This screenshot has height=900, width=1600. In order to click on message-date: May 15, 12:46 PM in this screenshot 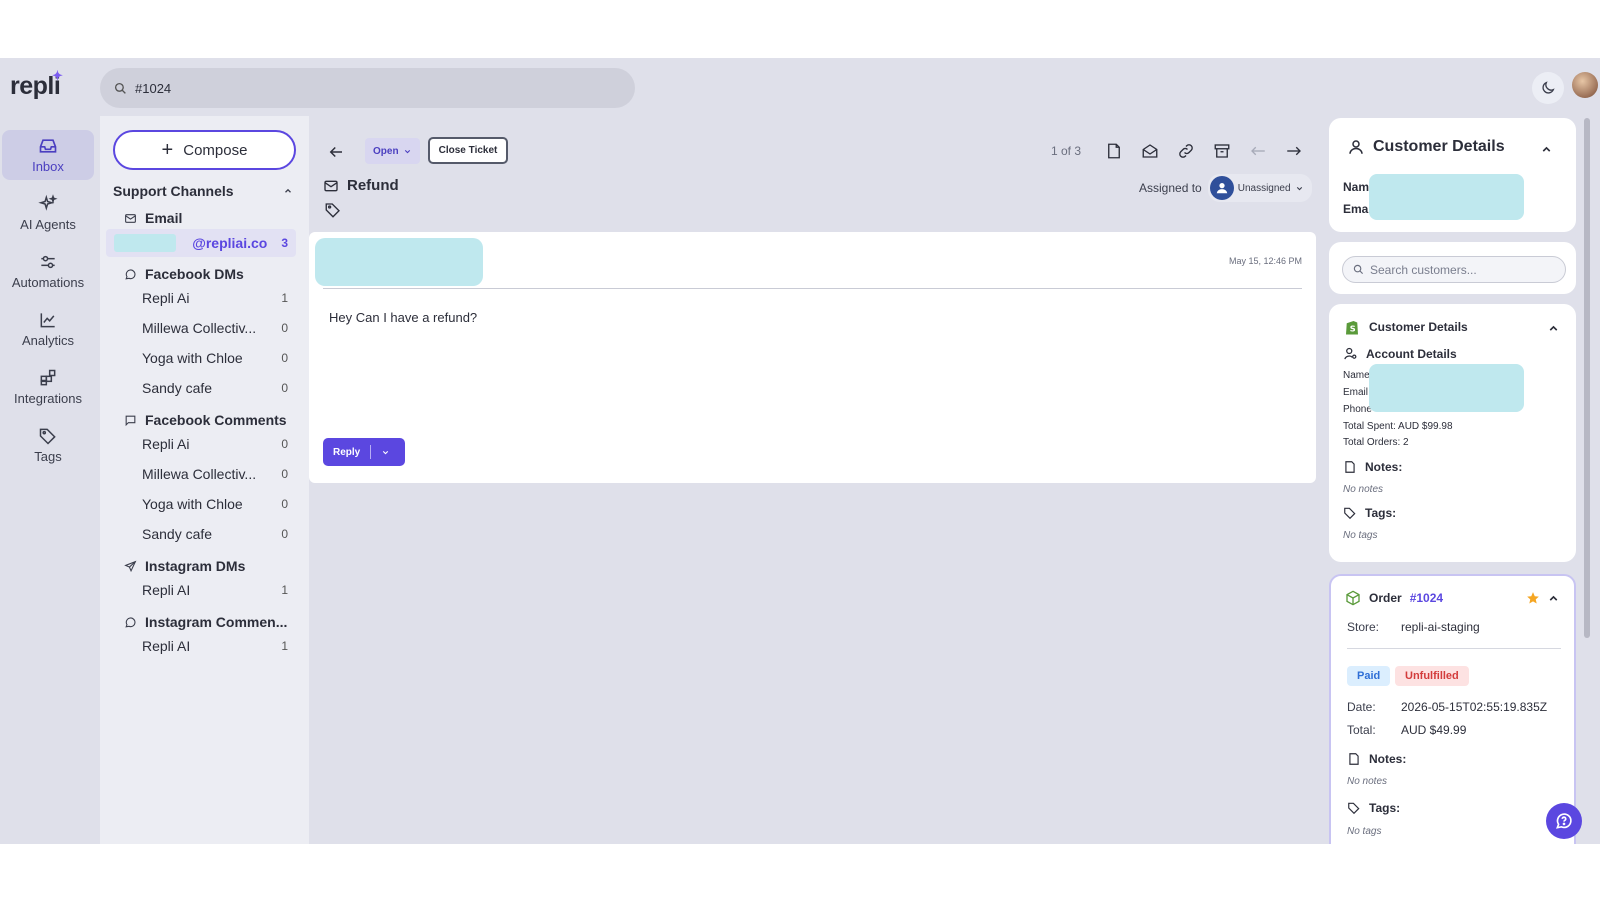, I will do `click(1265, 261)`.